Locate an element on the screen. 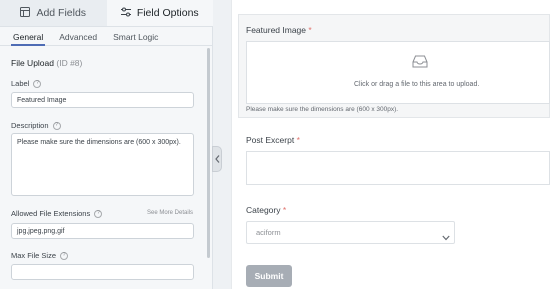  panel-tabs: Add Fields Field Options is located at coordinates (106, 13).